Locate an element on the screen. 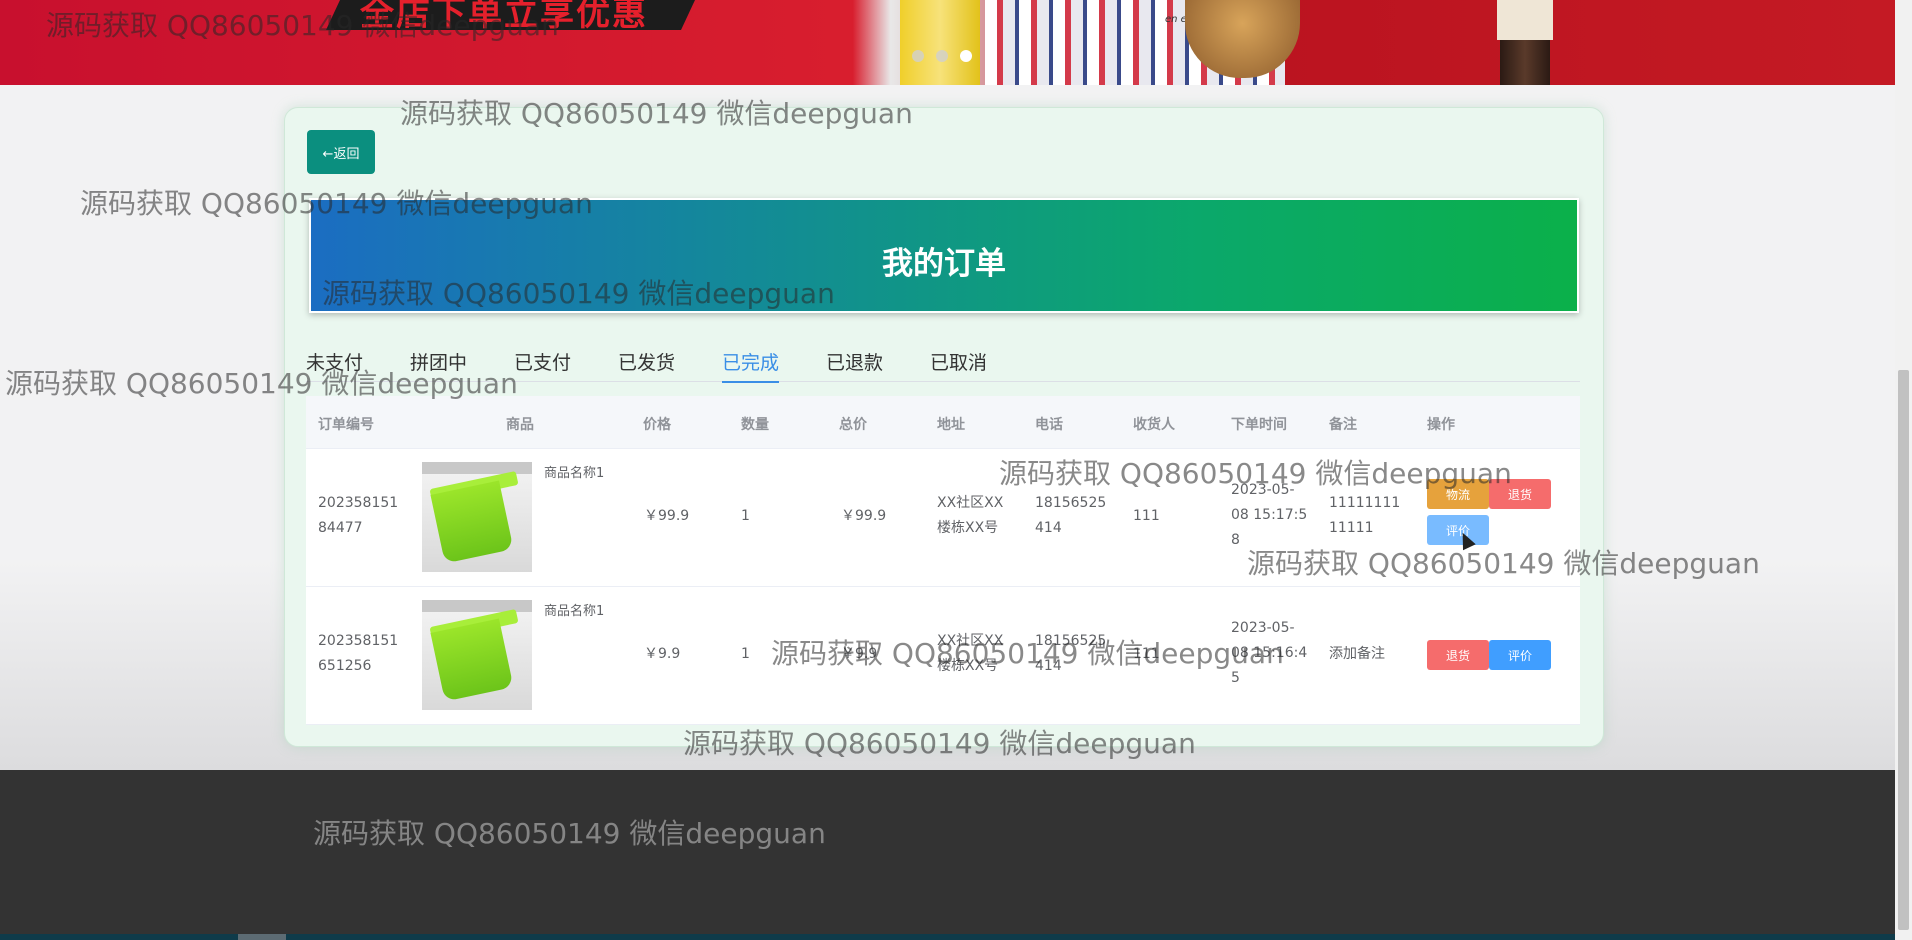 This screenshot has width=1912, height=940. column-header-total: 总价 is located at coordinates (853, 425).